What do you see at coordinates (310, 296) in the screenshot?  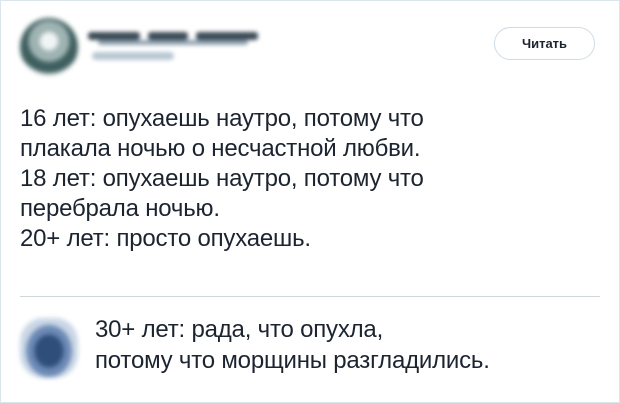 I see `divider` at bounding box center [310, 296].